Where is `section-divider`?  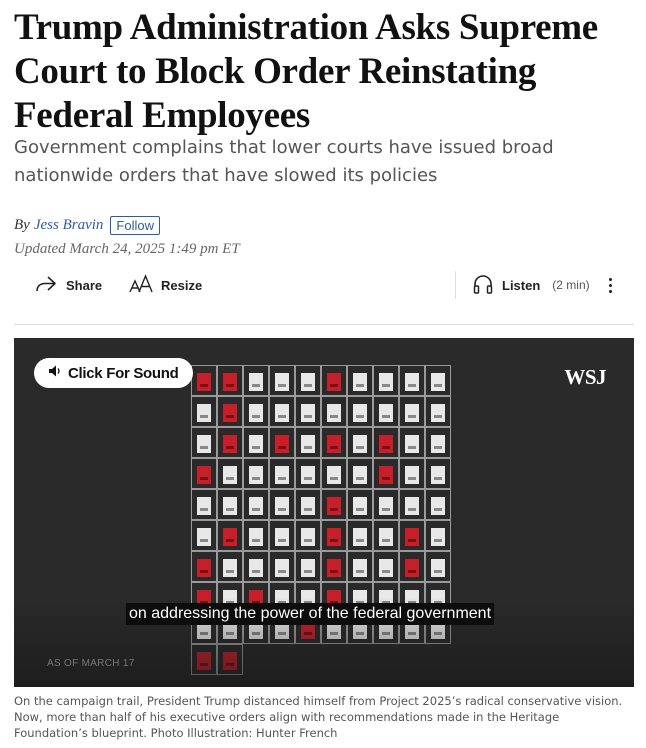 section-divider is located at coordinates (324, 324).